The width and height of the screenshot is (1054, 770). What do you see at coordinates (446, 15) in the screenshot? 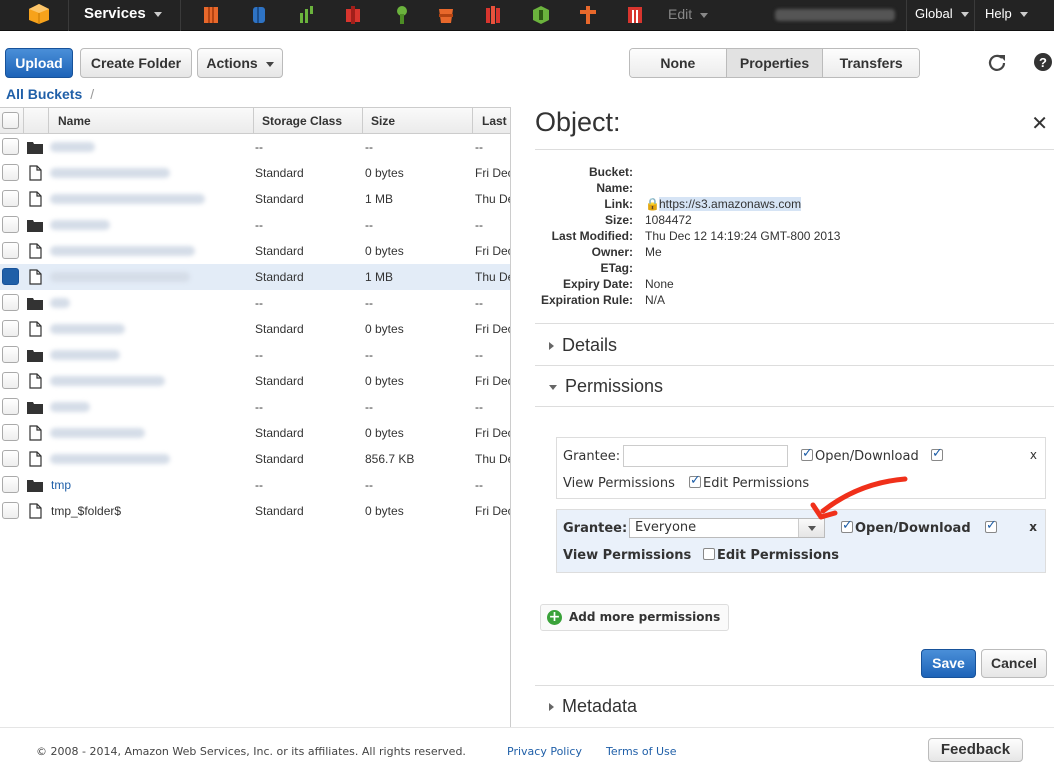
I see `s3-service-icon` at bounding box center [446, 15].